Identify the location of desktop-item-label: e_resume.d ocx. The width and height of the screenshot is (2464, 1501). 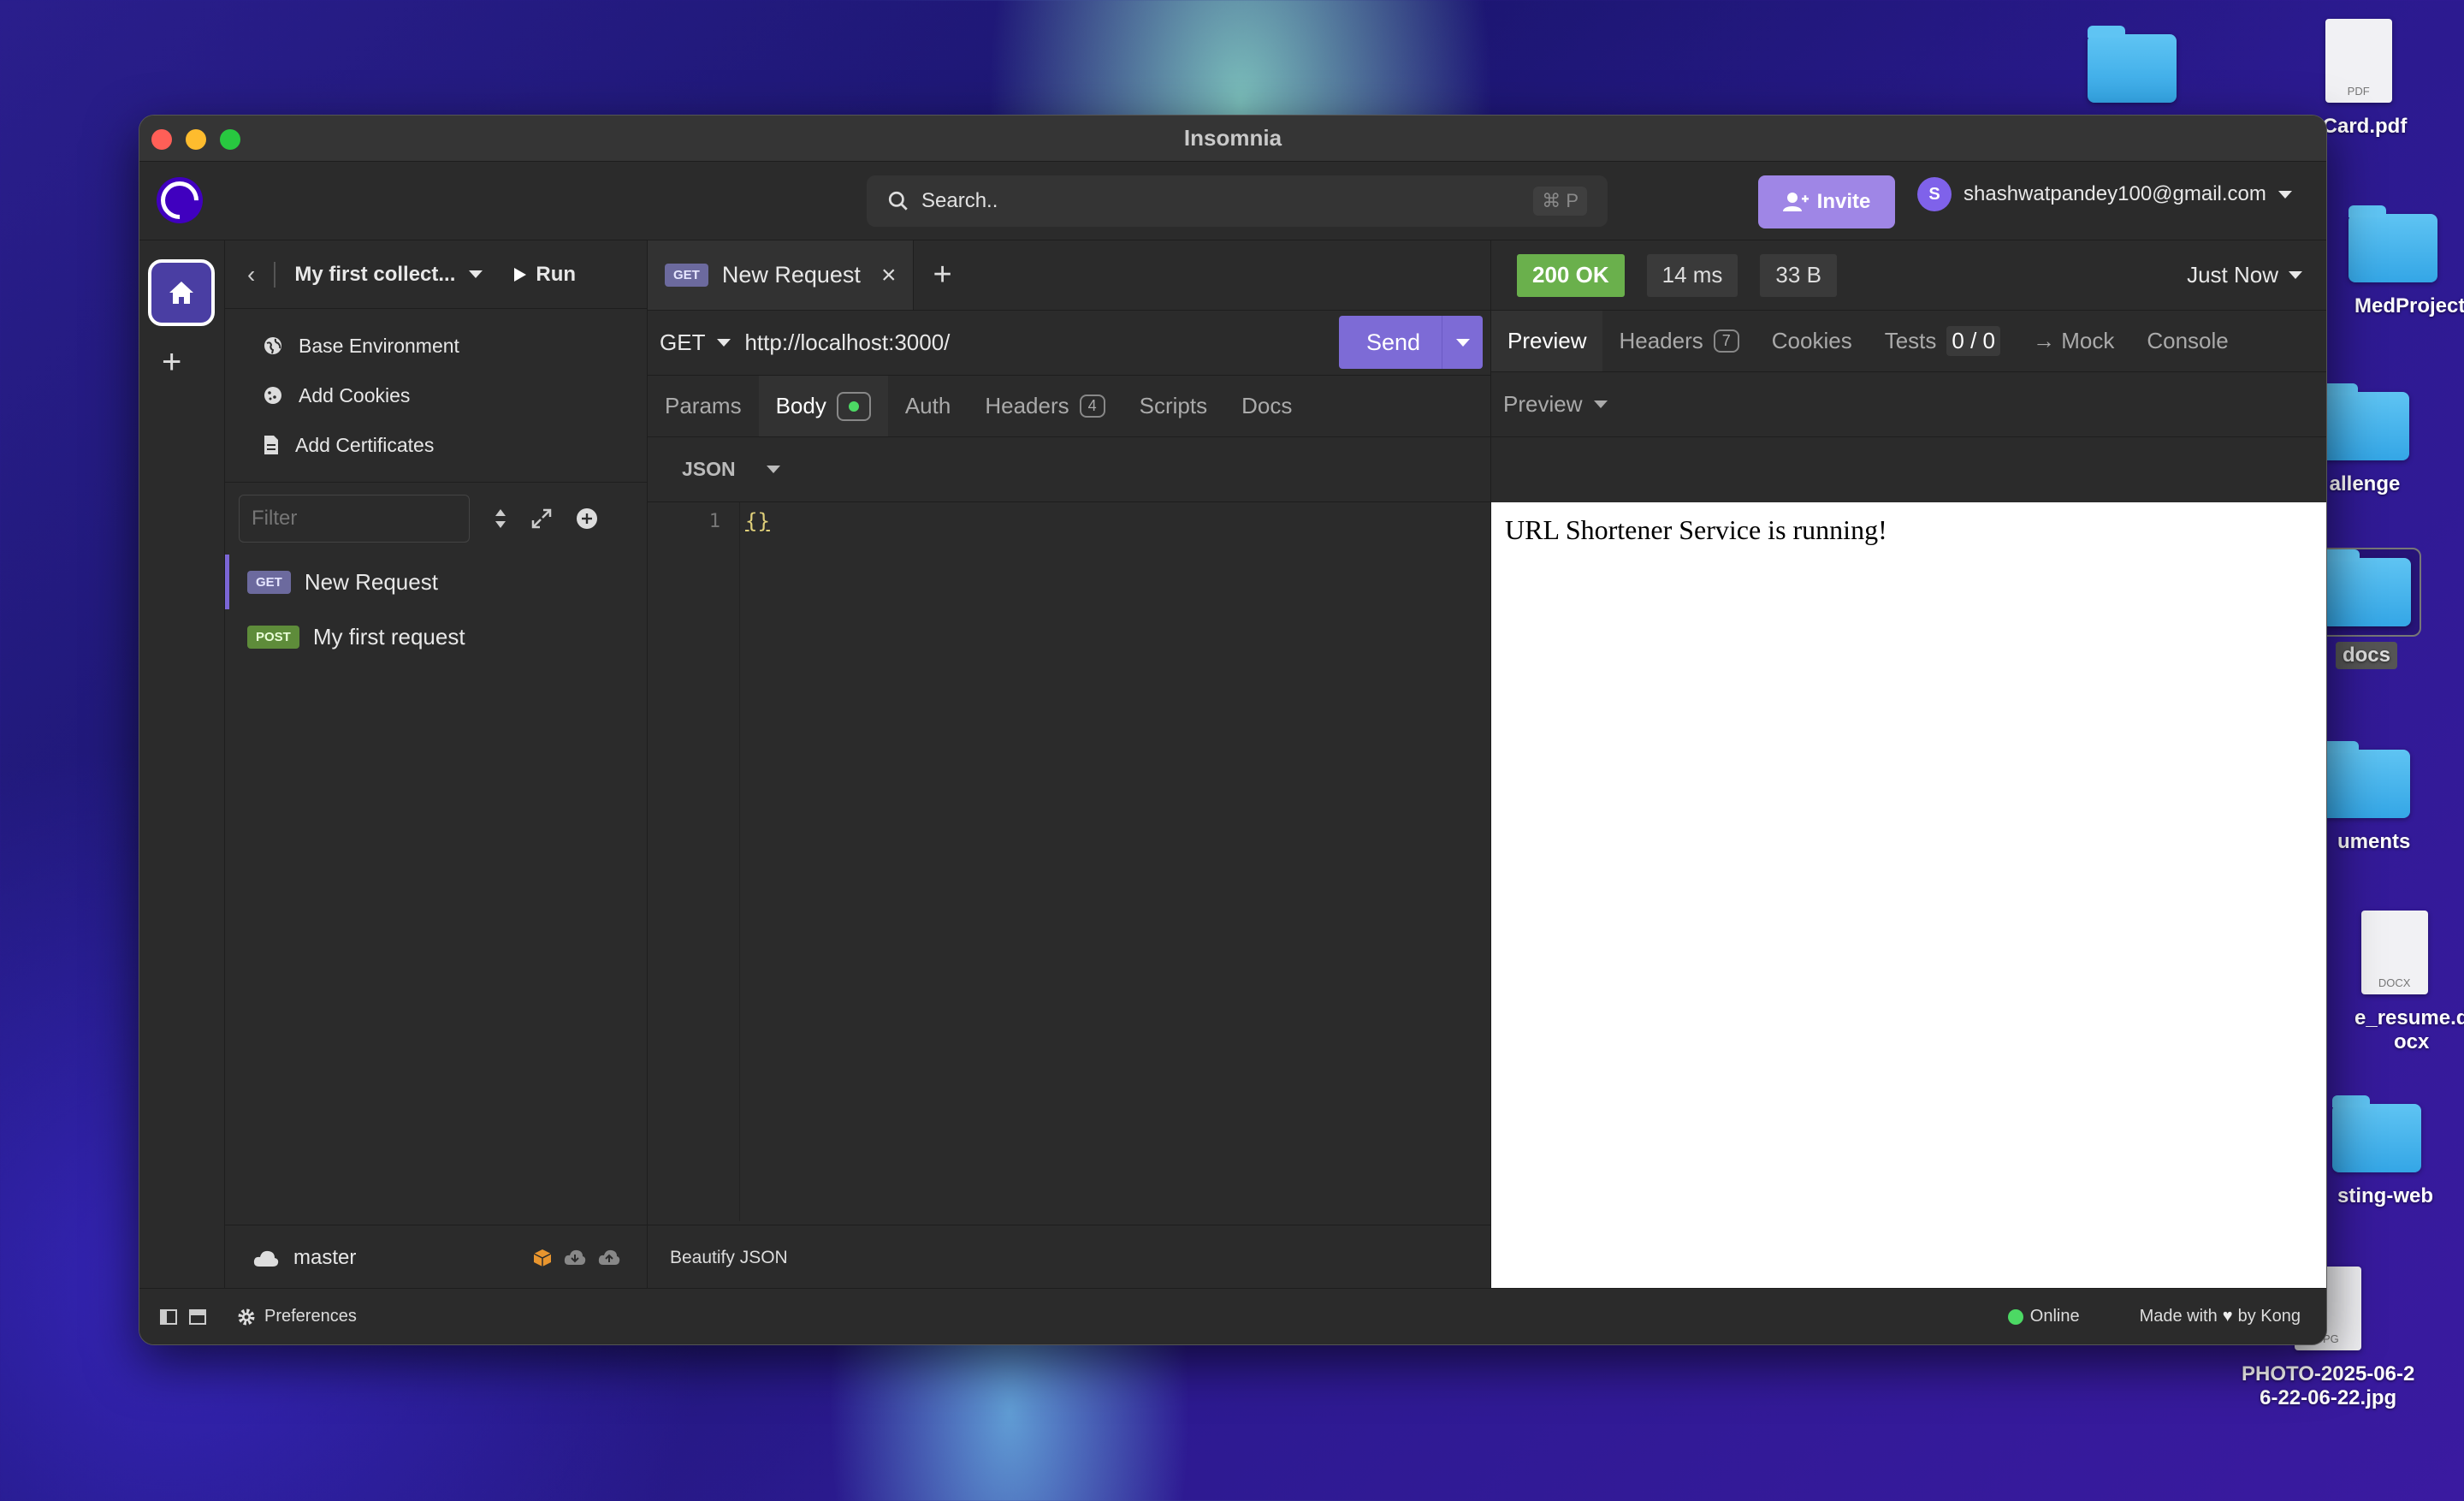
(2409, 1029).